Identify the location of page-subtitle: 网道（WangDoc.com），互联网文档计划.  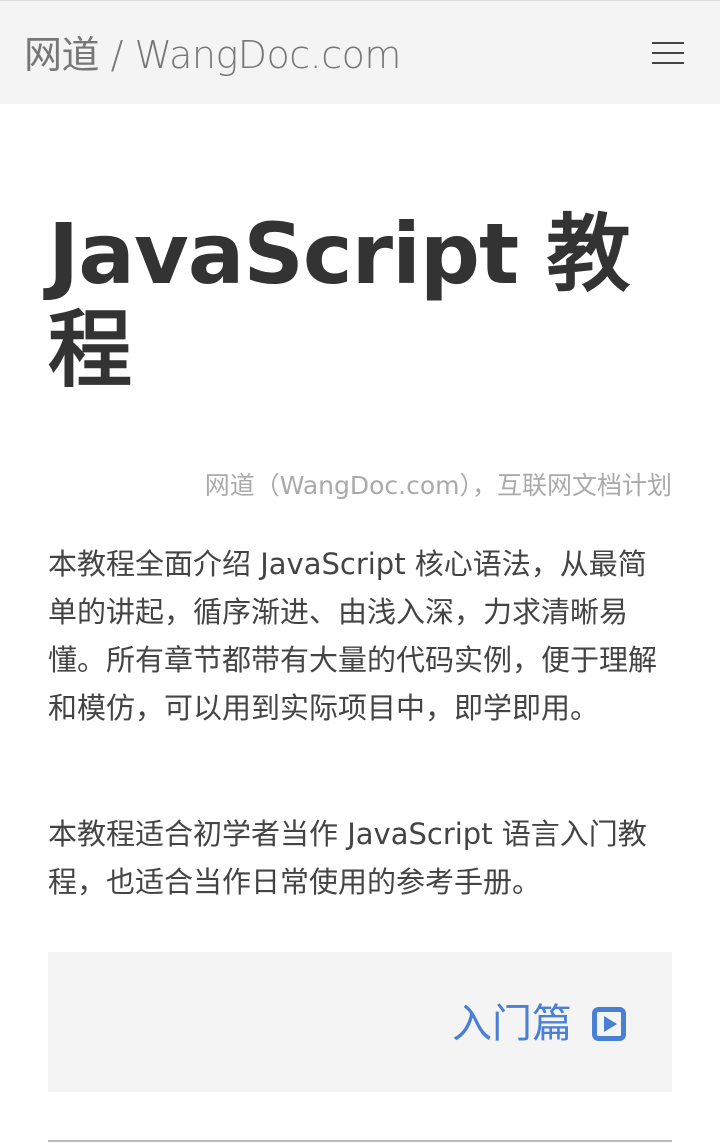
(438, 485).